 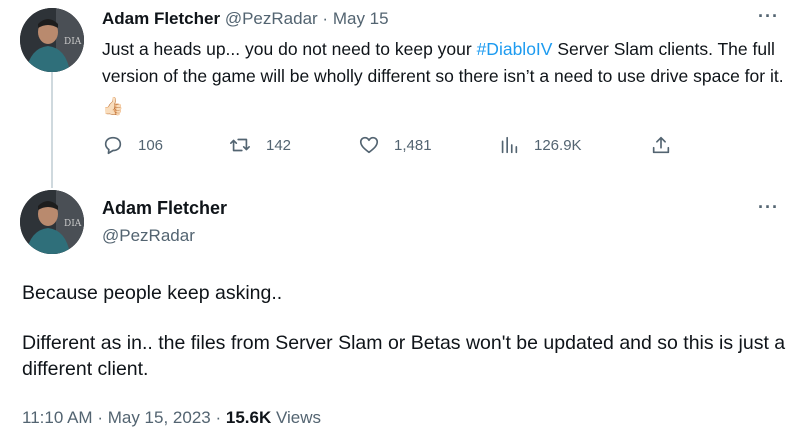 I want to click on reply-button: 106, so click(x=132, y=145).